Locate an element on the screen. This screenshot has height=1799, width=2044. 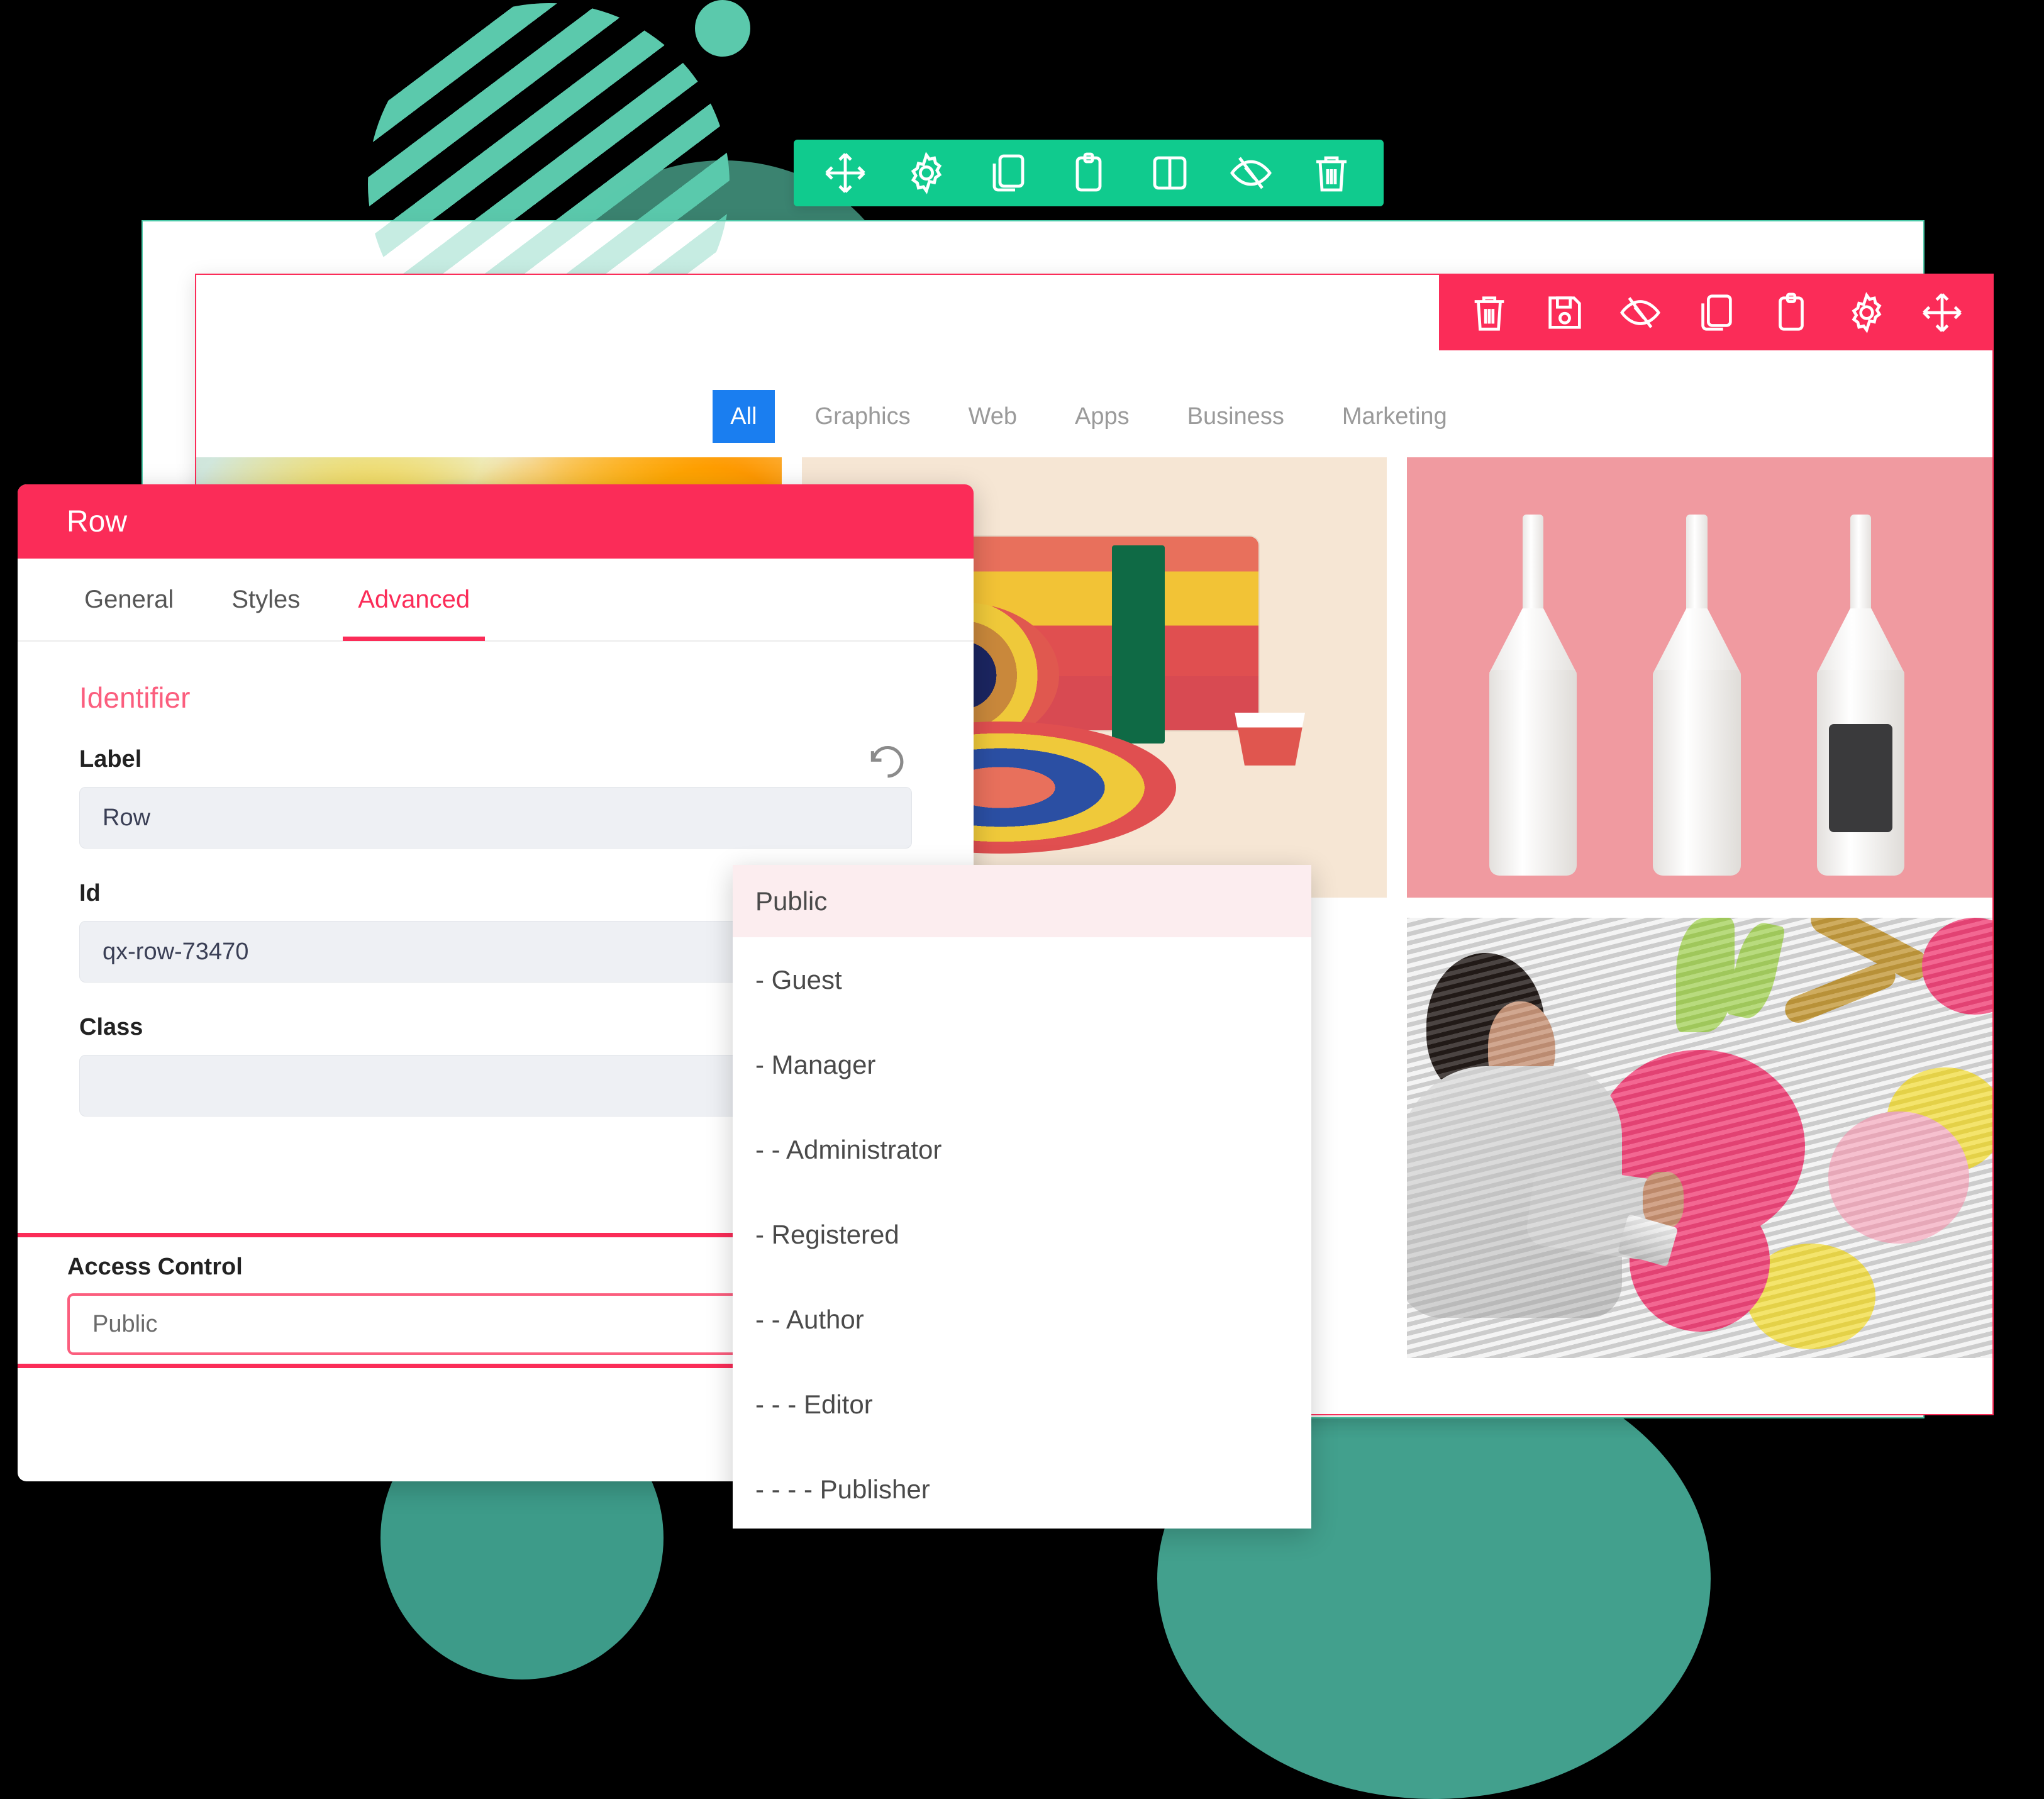
dropdown-option-author: - - Author is located at coordinates (1022, 1319).